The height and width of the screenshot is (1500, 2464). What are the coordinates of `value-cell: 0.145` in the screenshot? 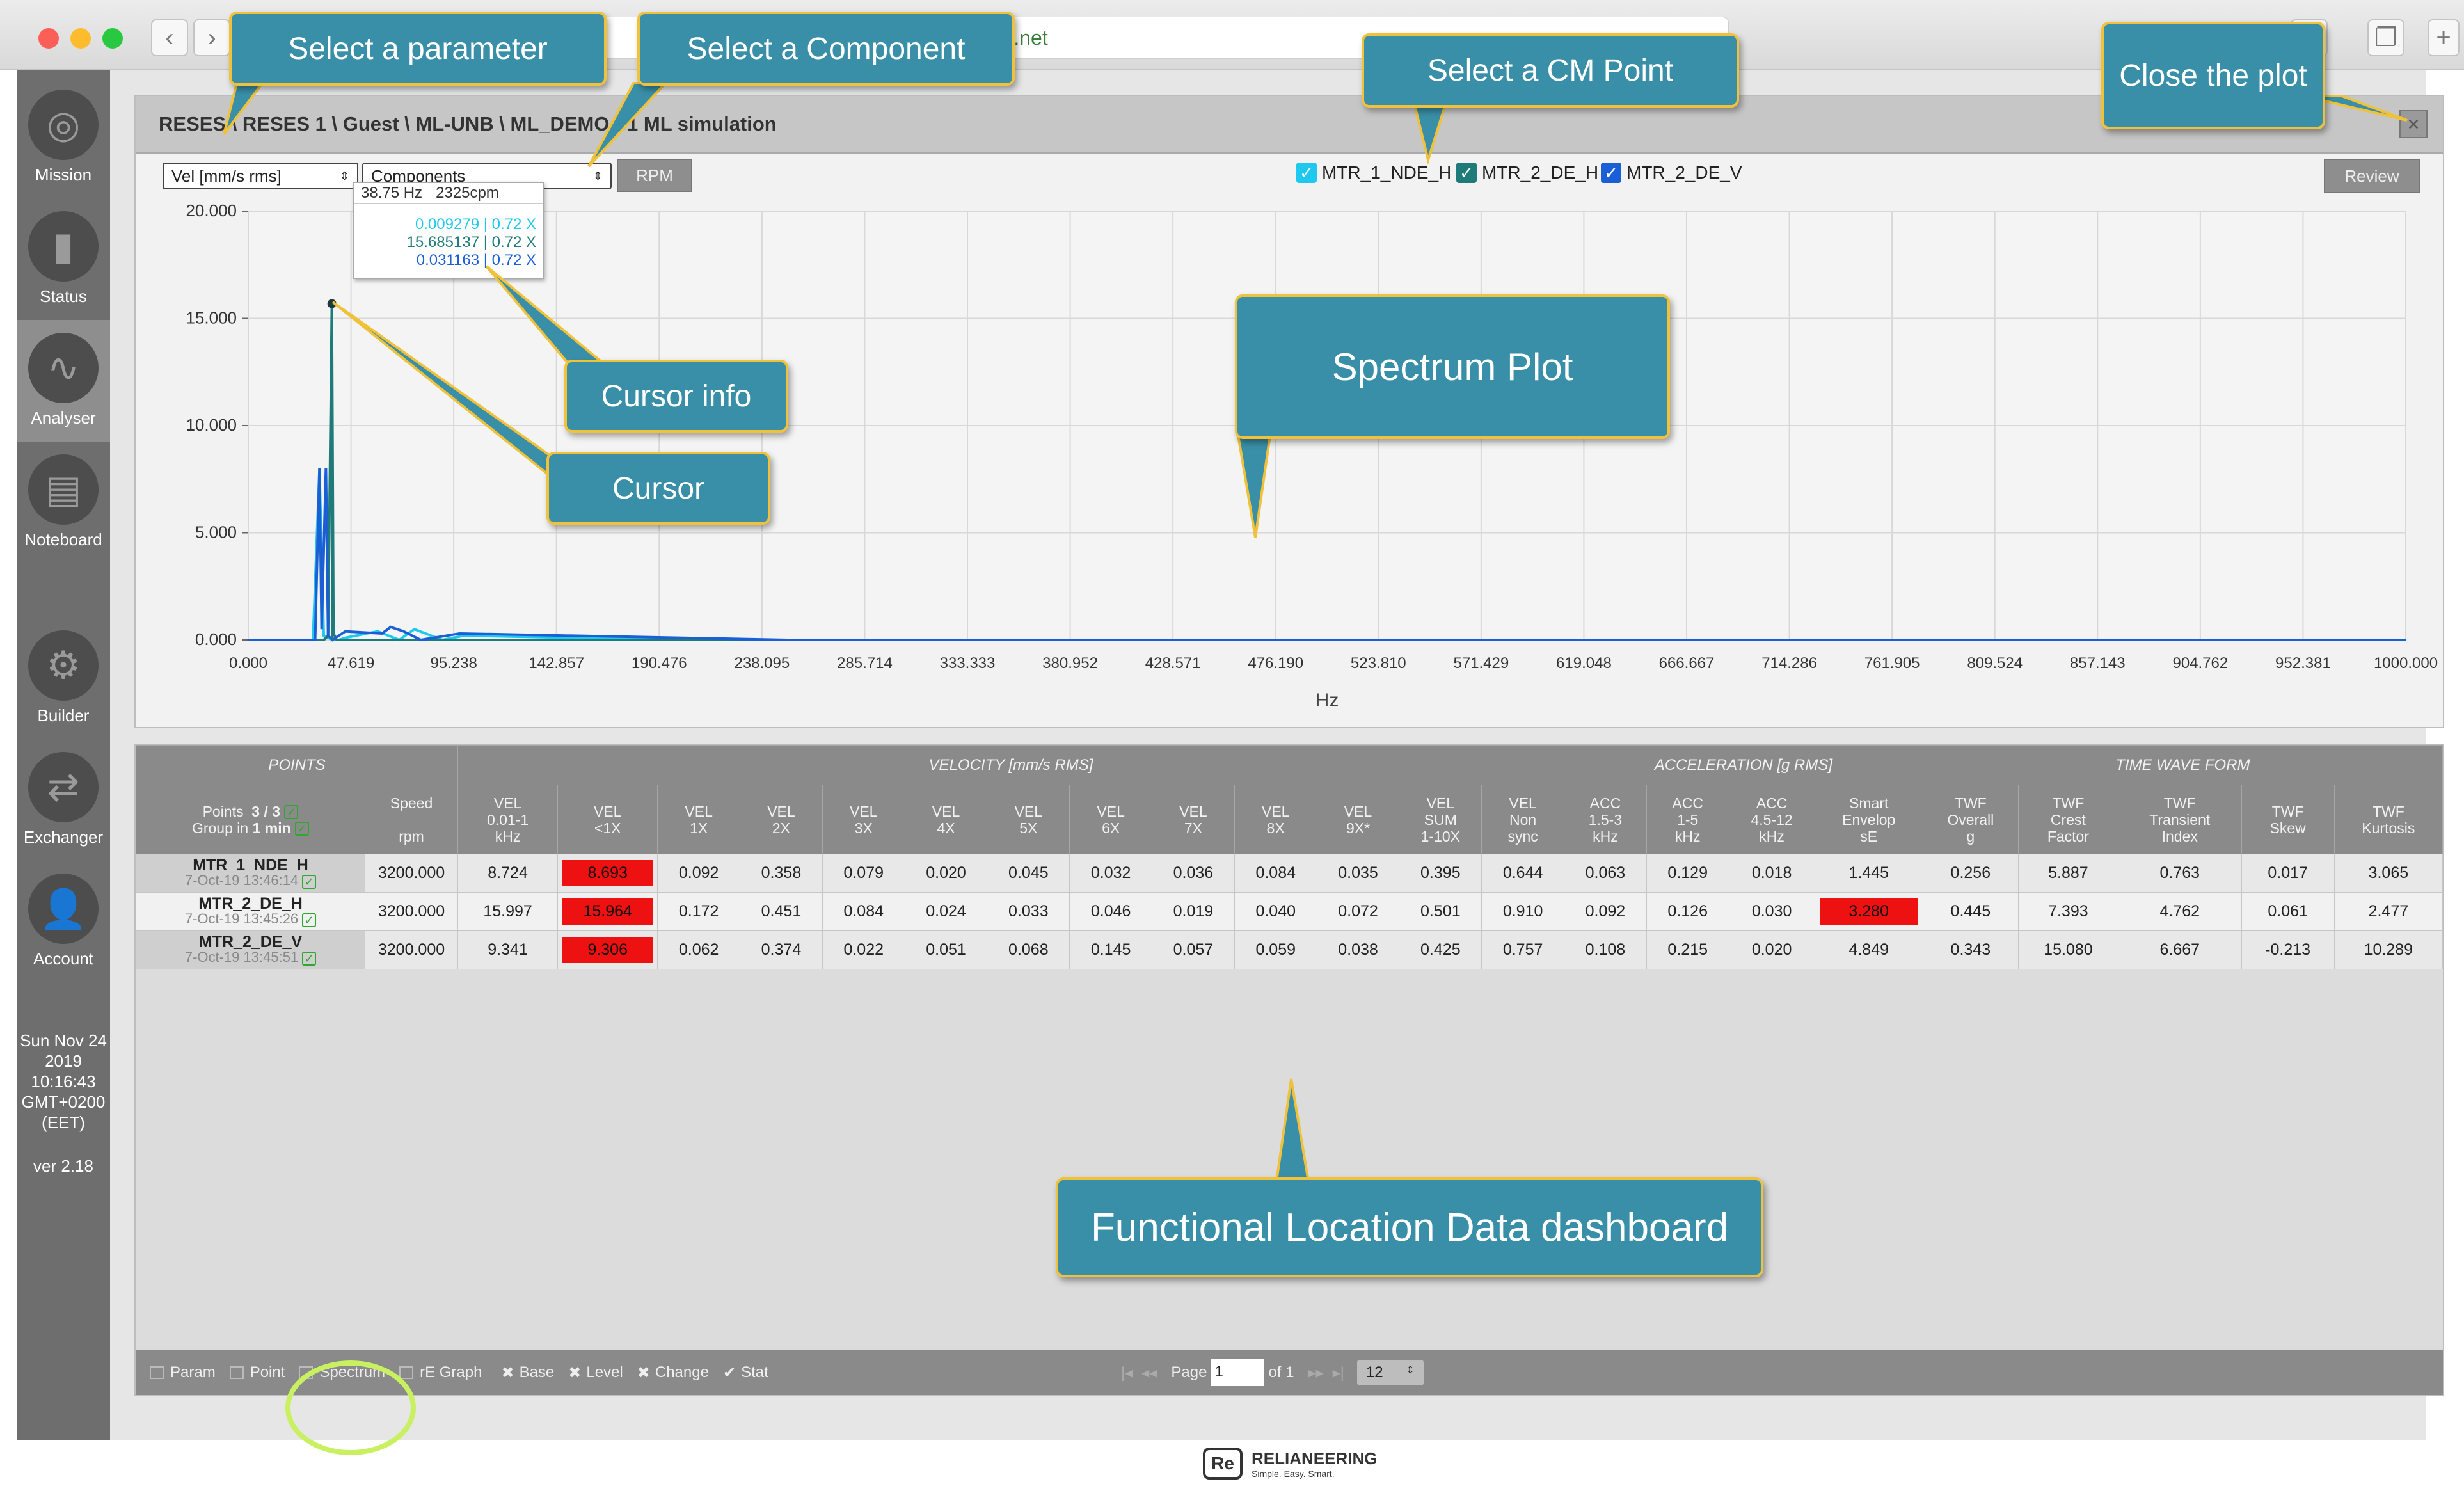 It's located at (1111, 949).